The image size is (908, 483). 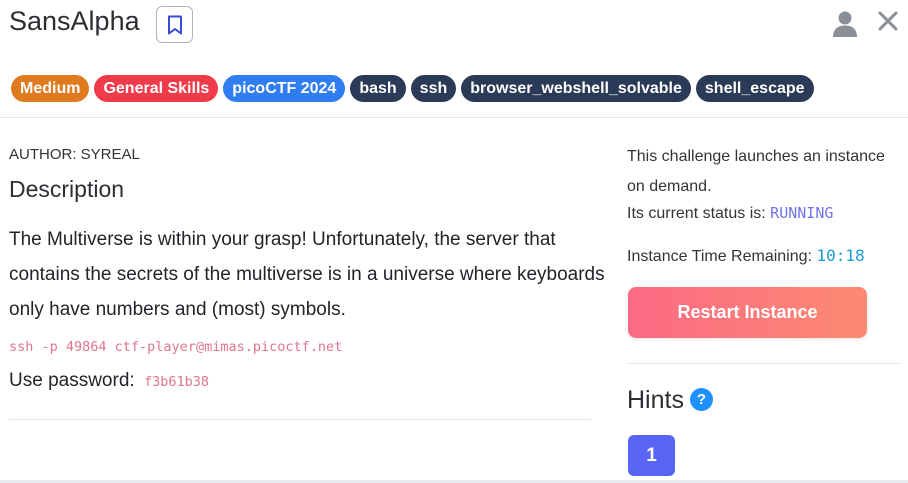 I want to click on author-label: AUTHOR: SYREAL, so click(x=74, y=154).